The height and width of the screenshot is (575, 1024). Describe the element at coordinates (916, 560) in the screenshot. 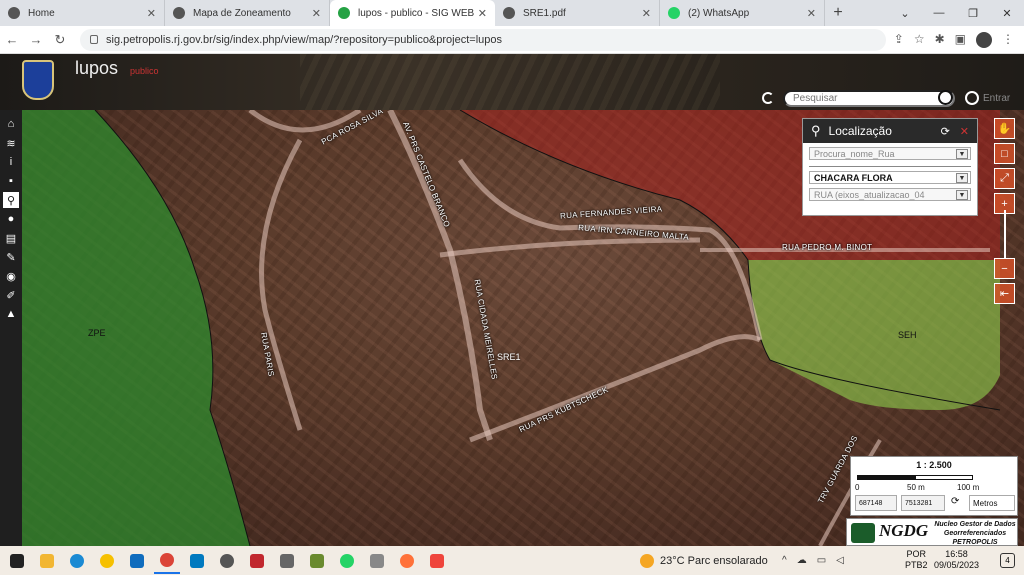

I see `language-indicator: POR PTB2` at that location.